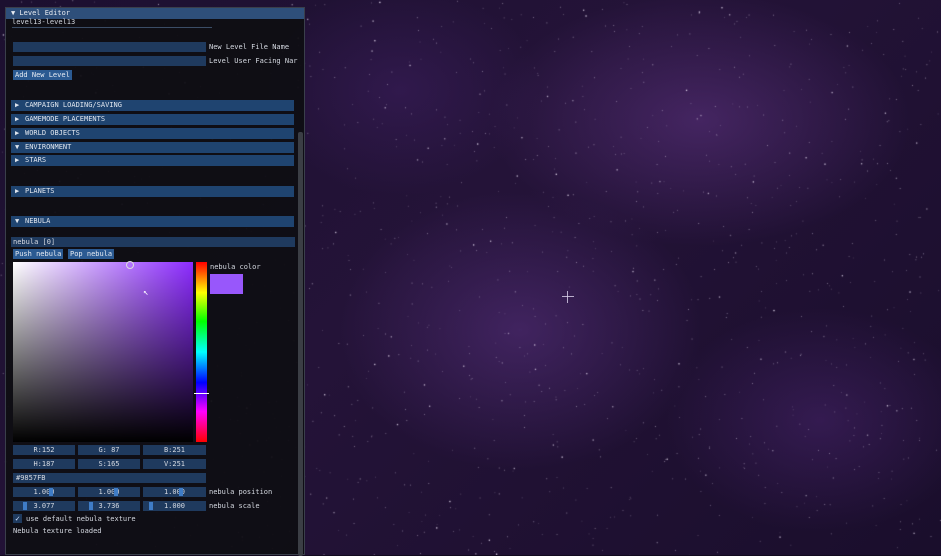  I want to click on red-field: R:152, so click(44, 450).